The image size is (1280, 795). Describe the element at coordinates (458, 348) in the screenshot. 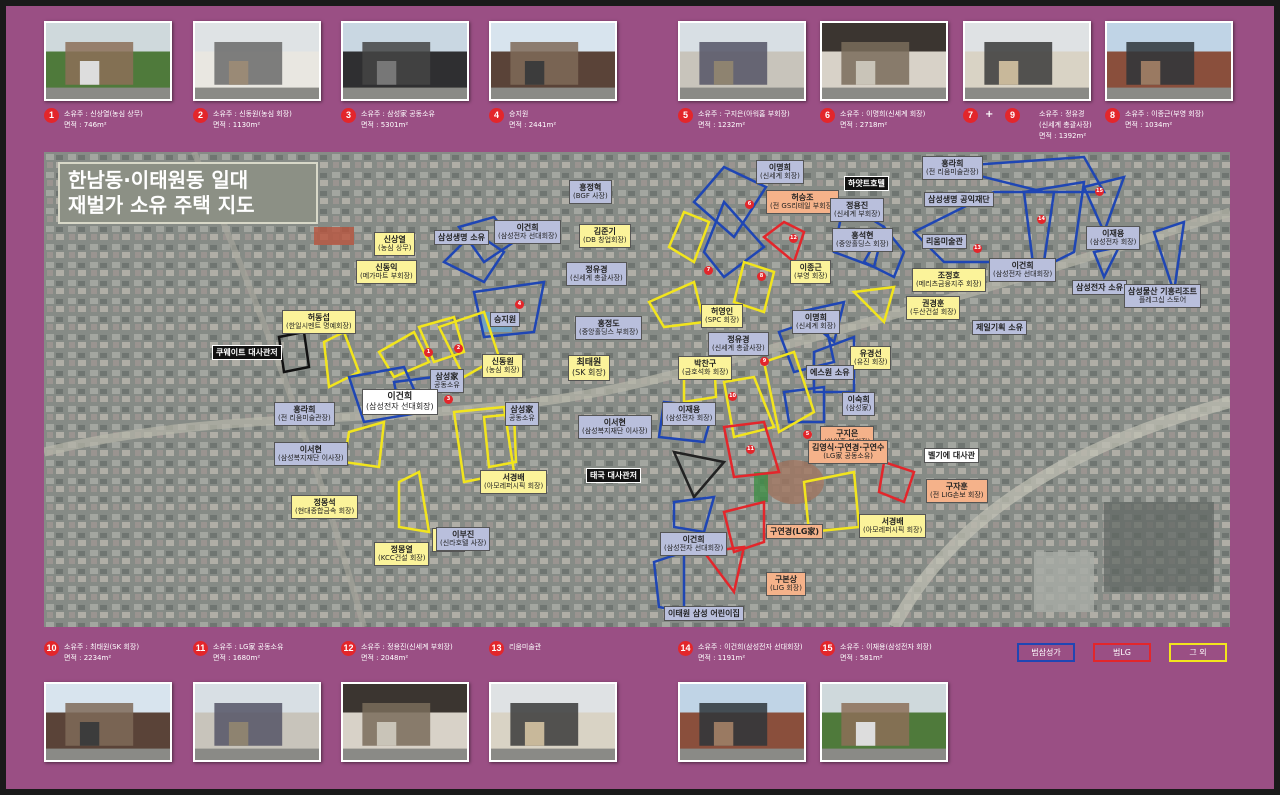

I see `map-marker: 2` at that location.